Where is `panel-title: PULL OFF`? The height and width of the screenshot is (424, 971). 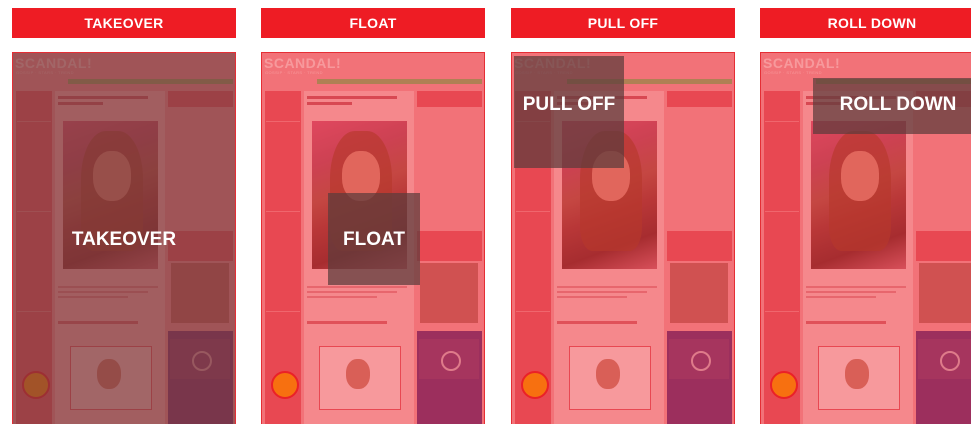 panel-title: PULL OFF is located at coordinates (623, 23).